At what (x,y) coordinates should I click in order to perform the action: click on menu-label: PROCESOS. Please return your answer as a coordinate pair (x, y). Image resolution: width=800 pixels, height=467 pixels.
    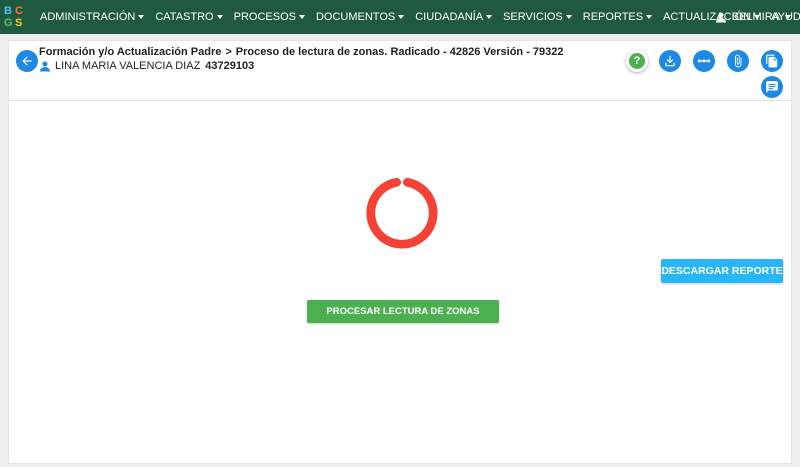
    Looking at the image, I should click on (264, 17).